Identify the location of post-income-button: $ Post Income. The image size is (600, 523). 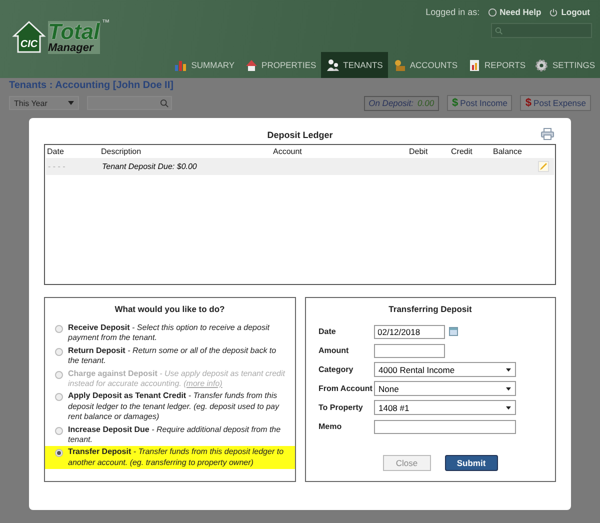
(479, 103).